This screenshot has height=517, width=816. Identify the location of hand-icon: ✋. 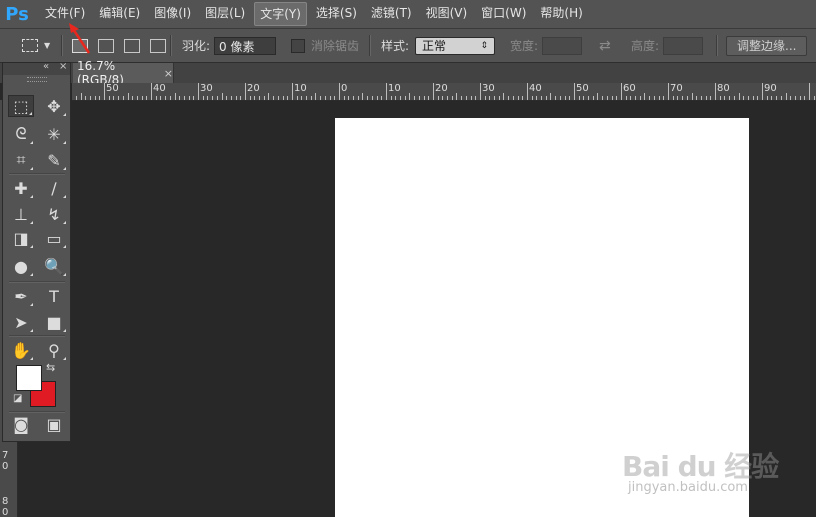
(21, 350).